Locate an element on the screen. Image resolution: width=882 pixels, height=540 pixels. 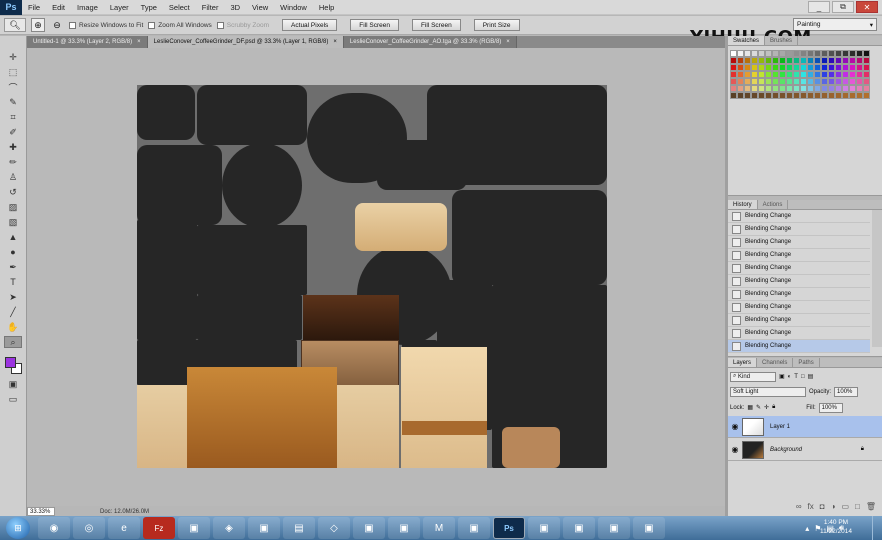
zoom-all-checkbox: Zoom All Windows is located at coordinates (180, 25).